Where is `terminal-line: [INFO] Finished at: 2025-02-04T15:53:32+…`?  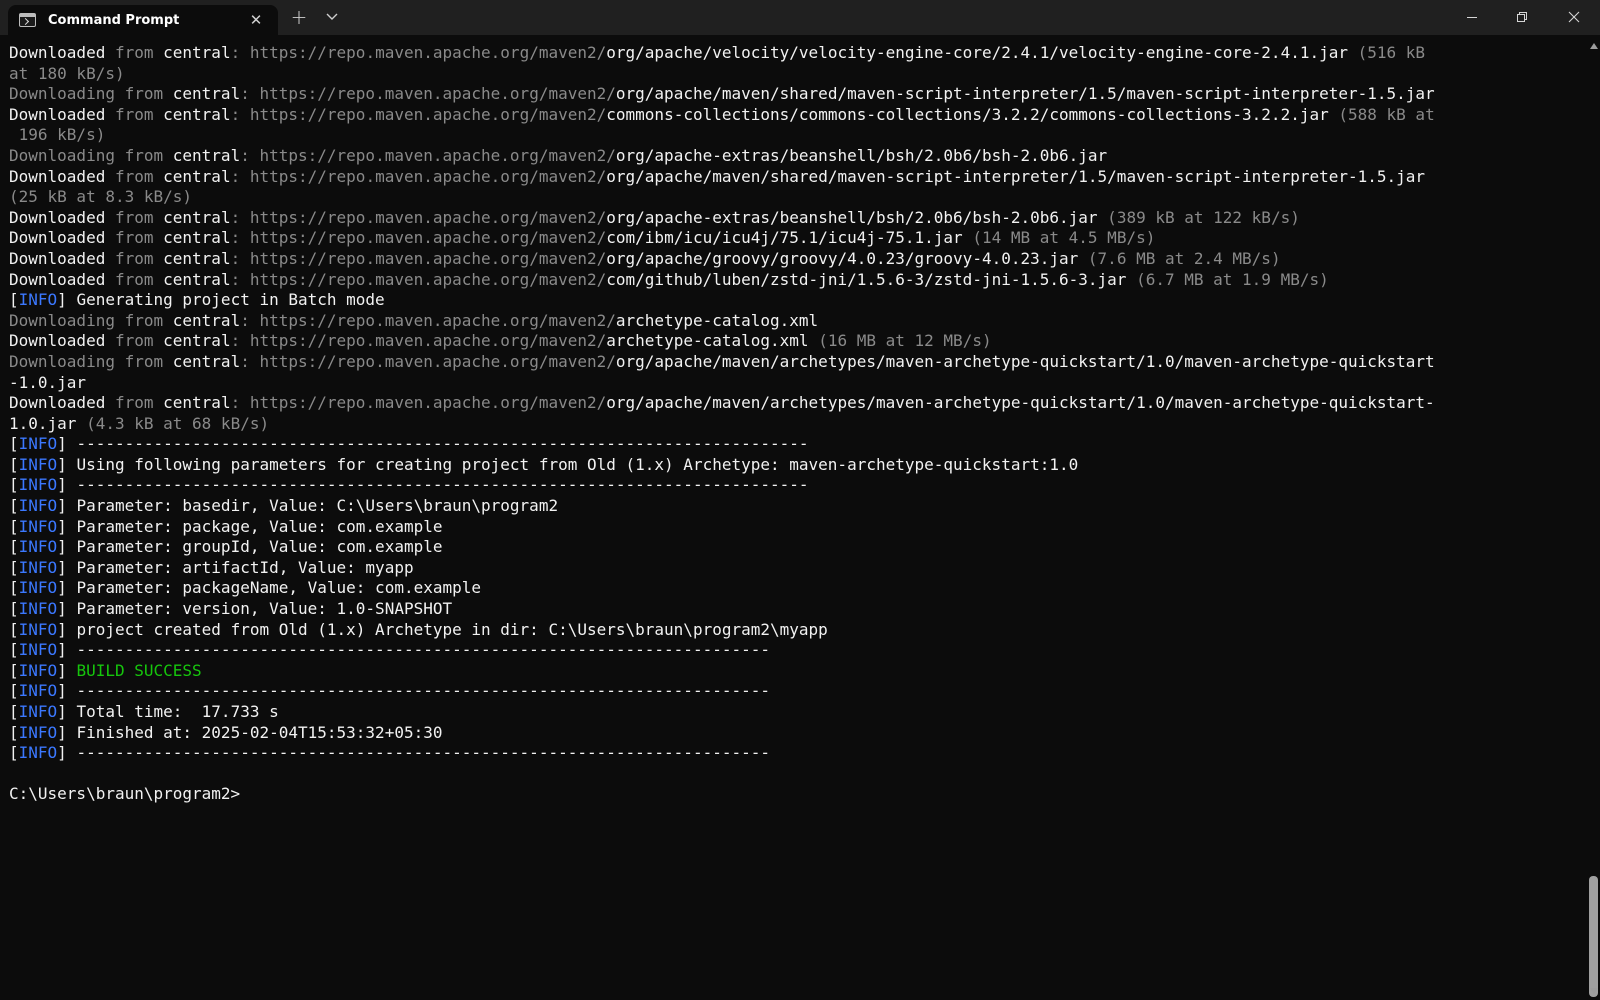 terminal-line: [INFO] Finished at: 2025-02-04T15:53:32+… is located at coordinates (796, 733).